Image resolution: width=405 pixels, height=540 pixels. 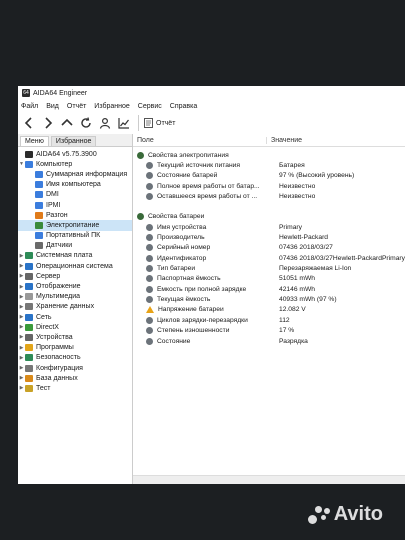 What do you see at coordinates (124, 123) in the screenshot?
I see `chart-button` at bounding box center [124, 123].